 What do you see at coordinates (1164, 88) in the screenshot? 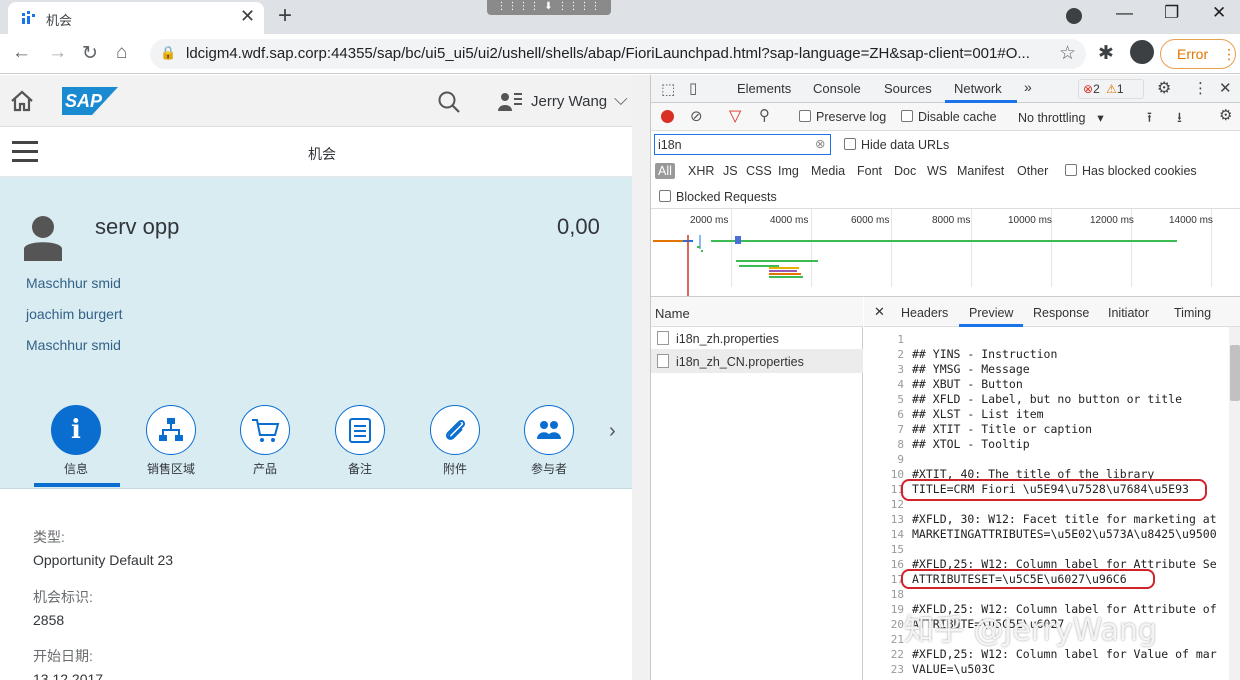
I see `settings-gear-icon: ⚙` at bounding box center [1164, 88].